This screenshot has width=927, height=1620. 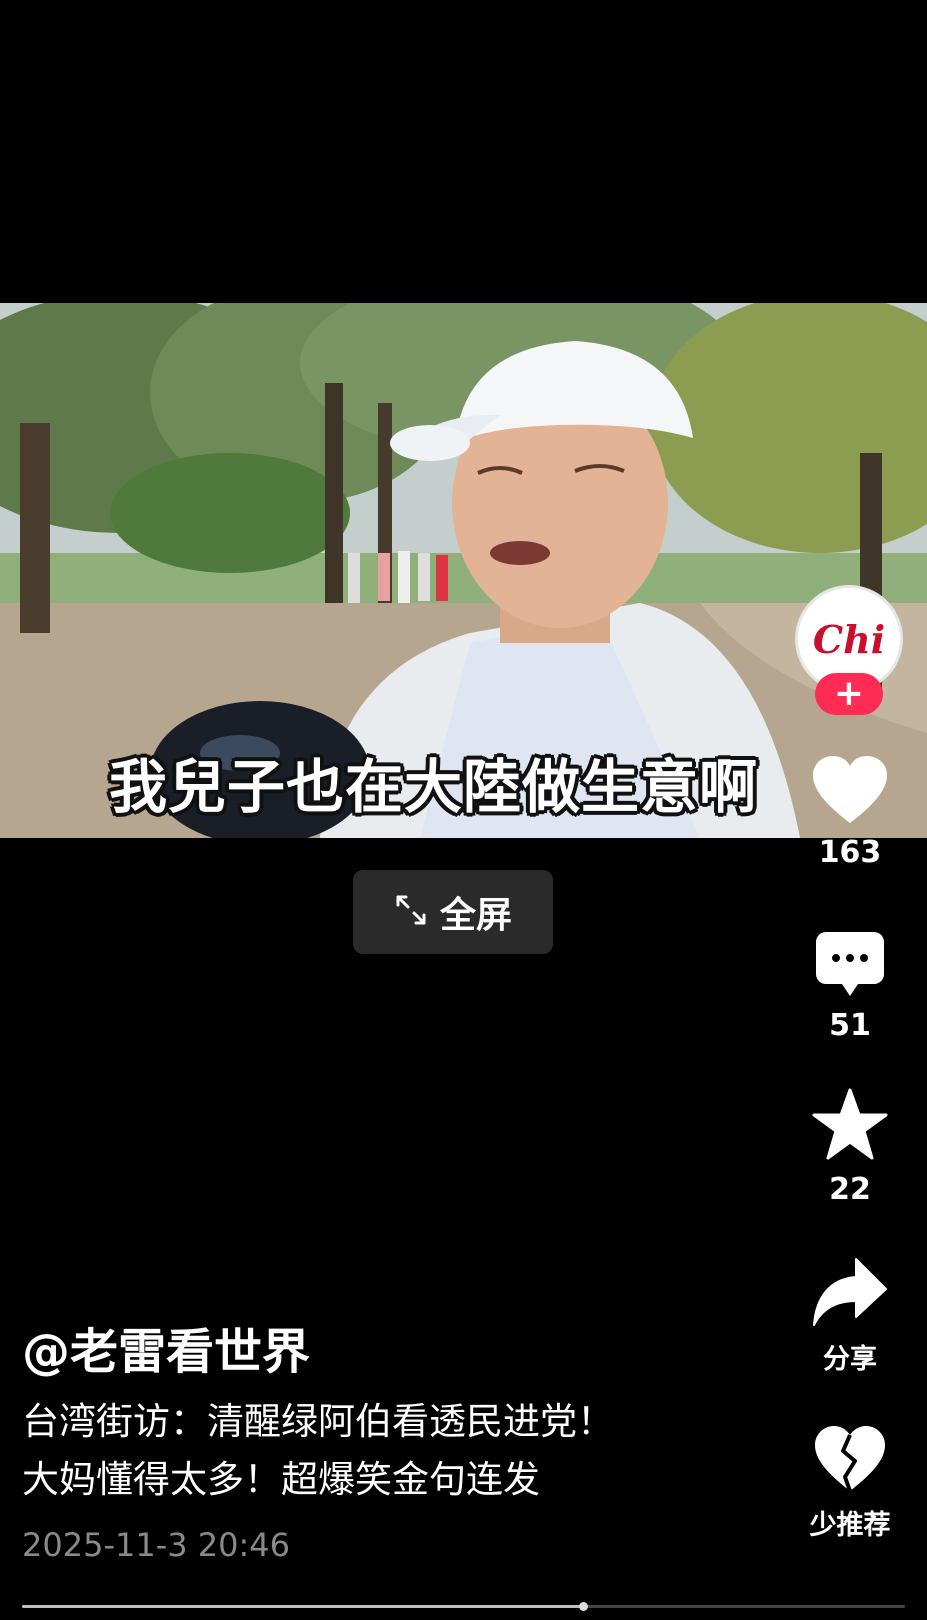 What do you see at coordinates (850, 1294) in the screenshot?
I see `share-icon` at bounding box center [850, 1294].